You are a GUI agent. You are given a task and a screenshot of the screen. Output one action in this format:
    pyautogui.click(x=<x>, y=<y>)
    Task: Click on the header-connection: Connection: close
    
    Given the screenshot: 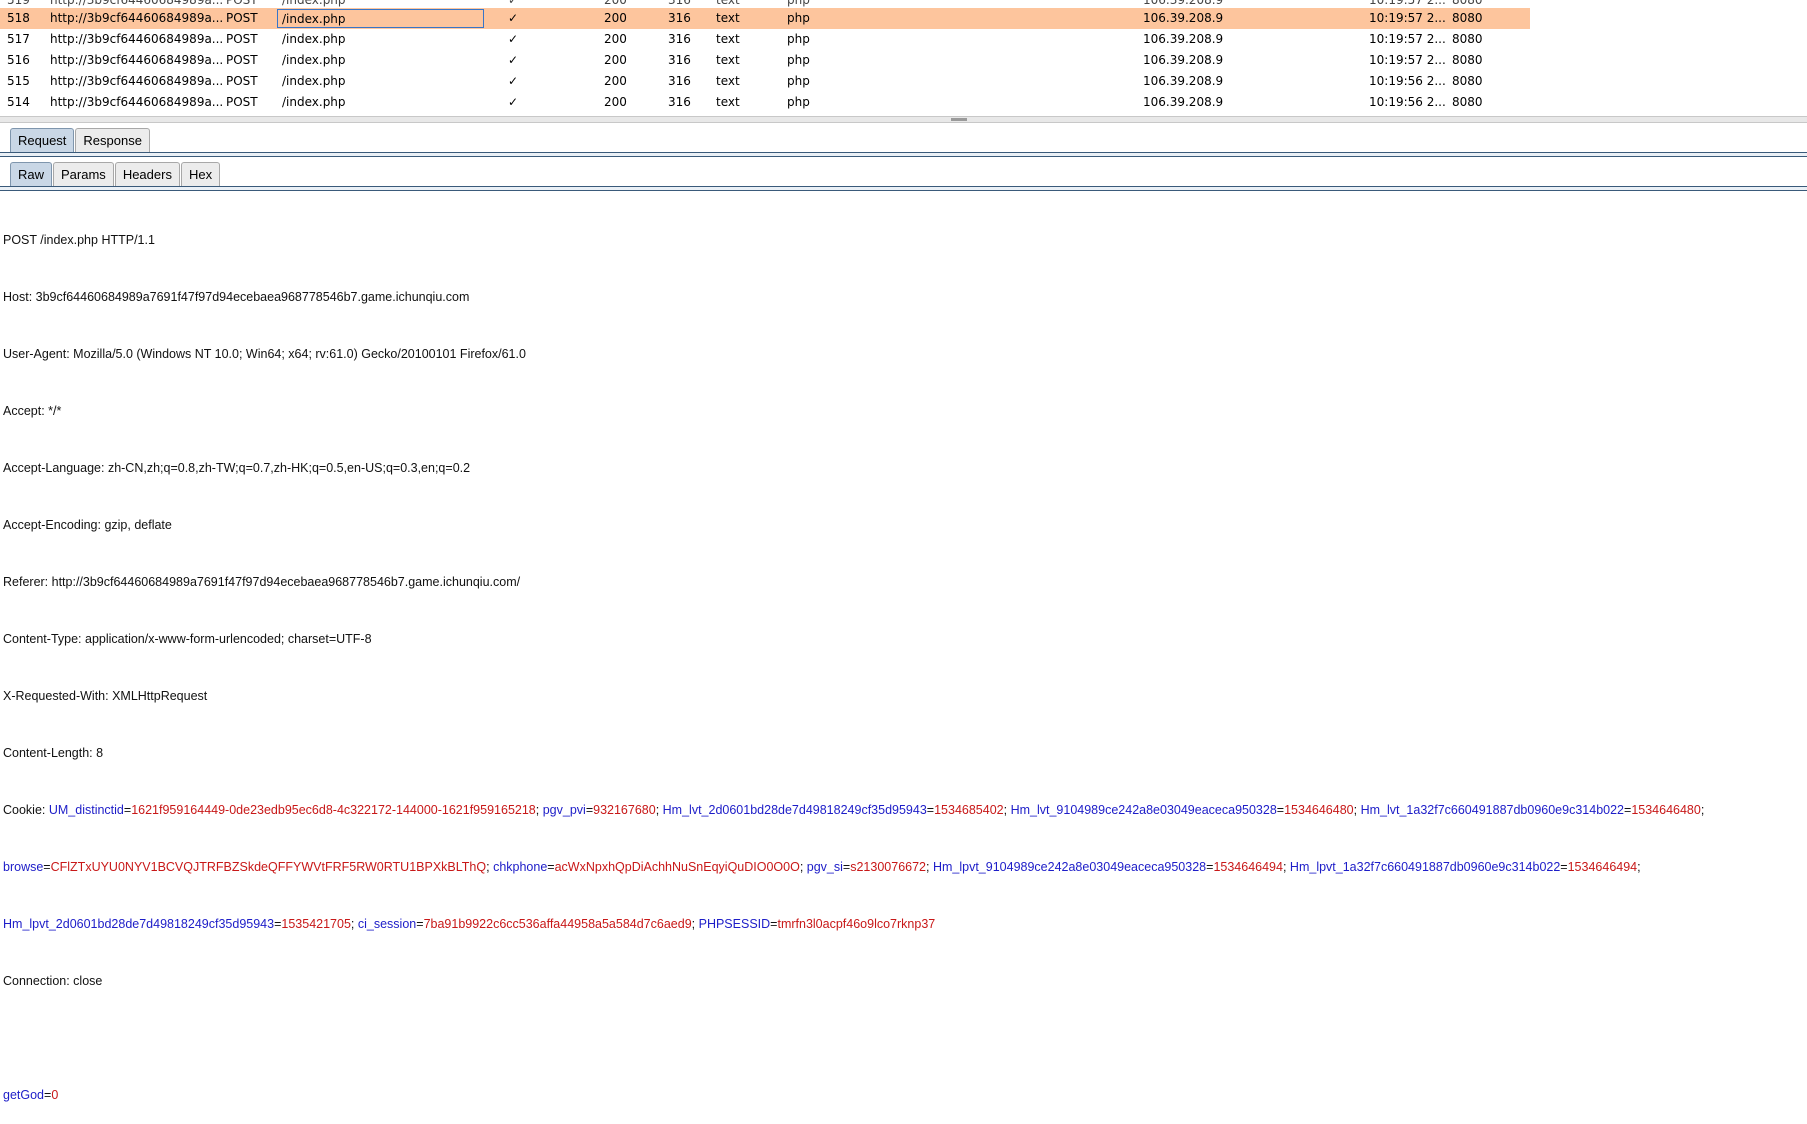 What is the action you would take?
    pyautogui.click(x=53, y=981)
    